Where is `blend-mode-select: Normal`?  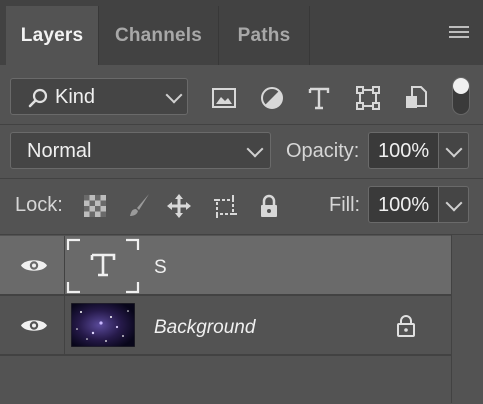
blend-mode-select: Normal is located at coordinates (140, 150).